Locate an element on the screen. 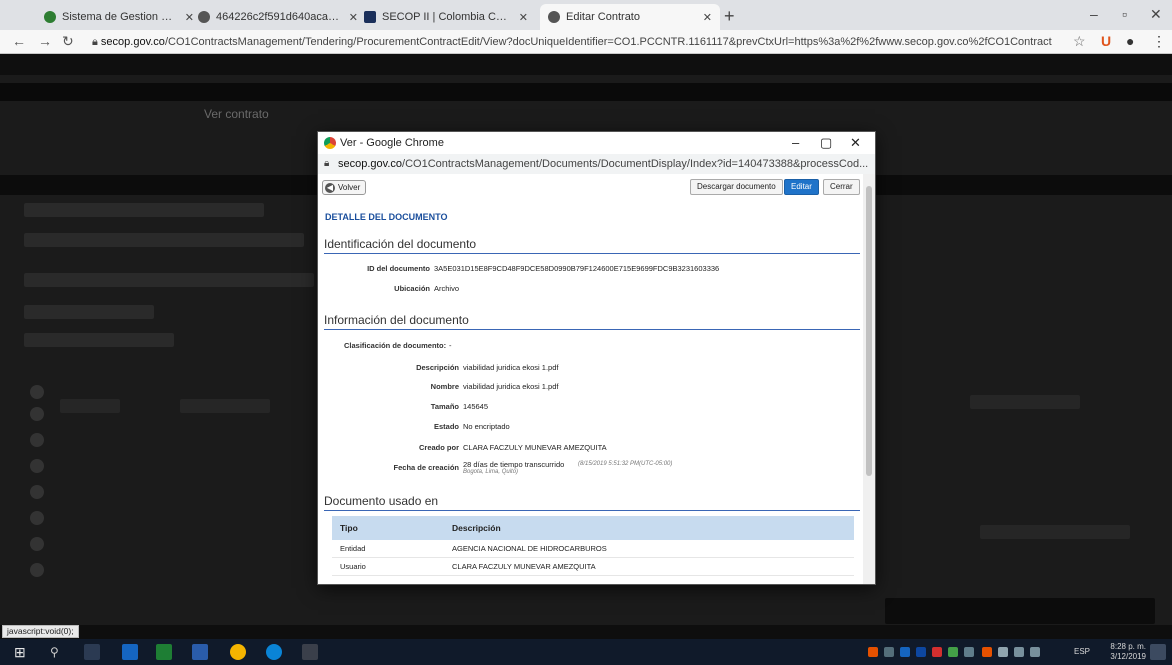 The width and height of the screenshot is (1172, 665). fecha-detail: (8/15/2019 5:51:32 PM(UTC-05:00) is located at coordinates (625, 464).